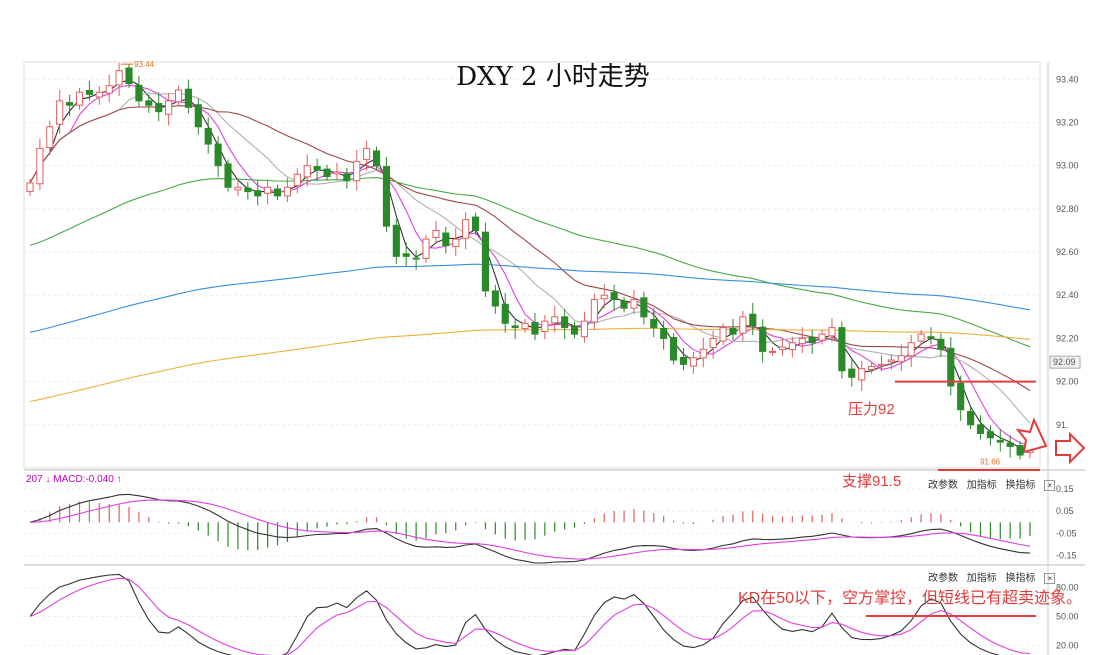 The width and height of the screenshot is (1106, 655). What do you see at coordinates (943, 485) in the screenshot?
I see `macd-edit-params-button: 改参数` at bounding box center [943, 485].